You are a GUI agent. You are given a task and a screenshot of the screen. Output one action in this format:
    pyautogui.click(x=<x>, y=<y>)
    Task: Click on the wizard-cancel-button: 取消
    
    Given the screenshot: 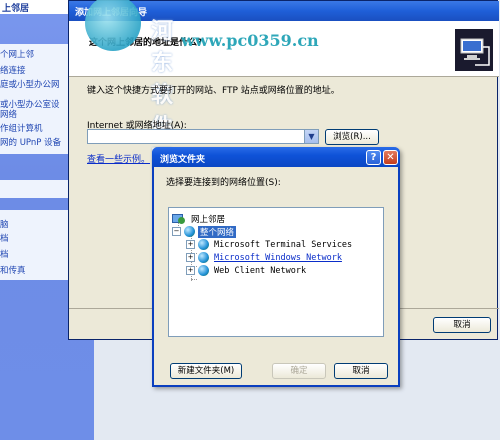 What is the action you would take?
    pyautogui.click(x=462, y=325)
    